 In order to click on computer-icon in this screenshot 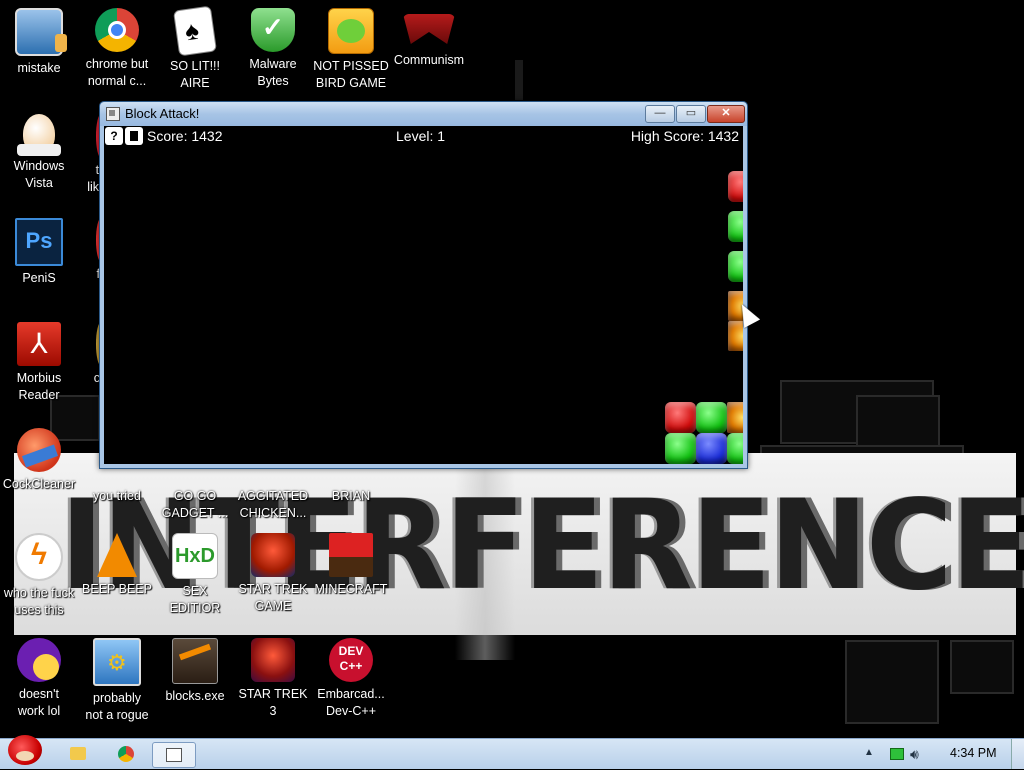, I will do `click(41, 32)`.